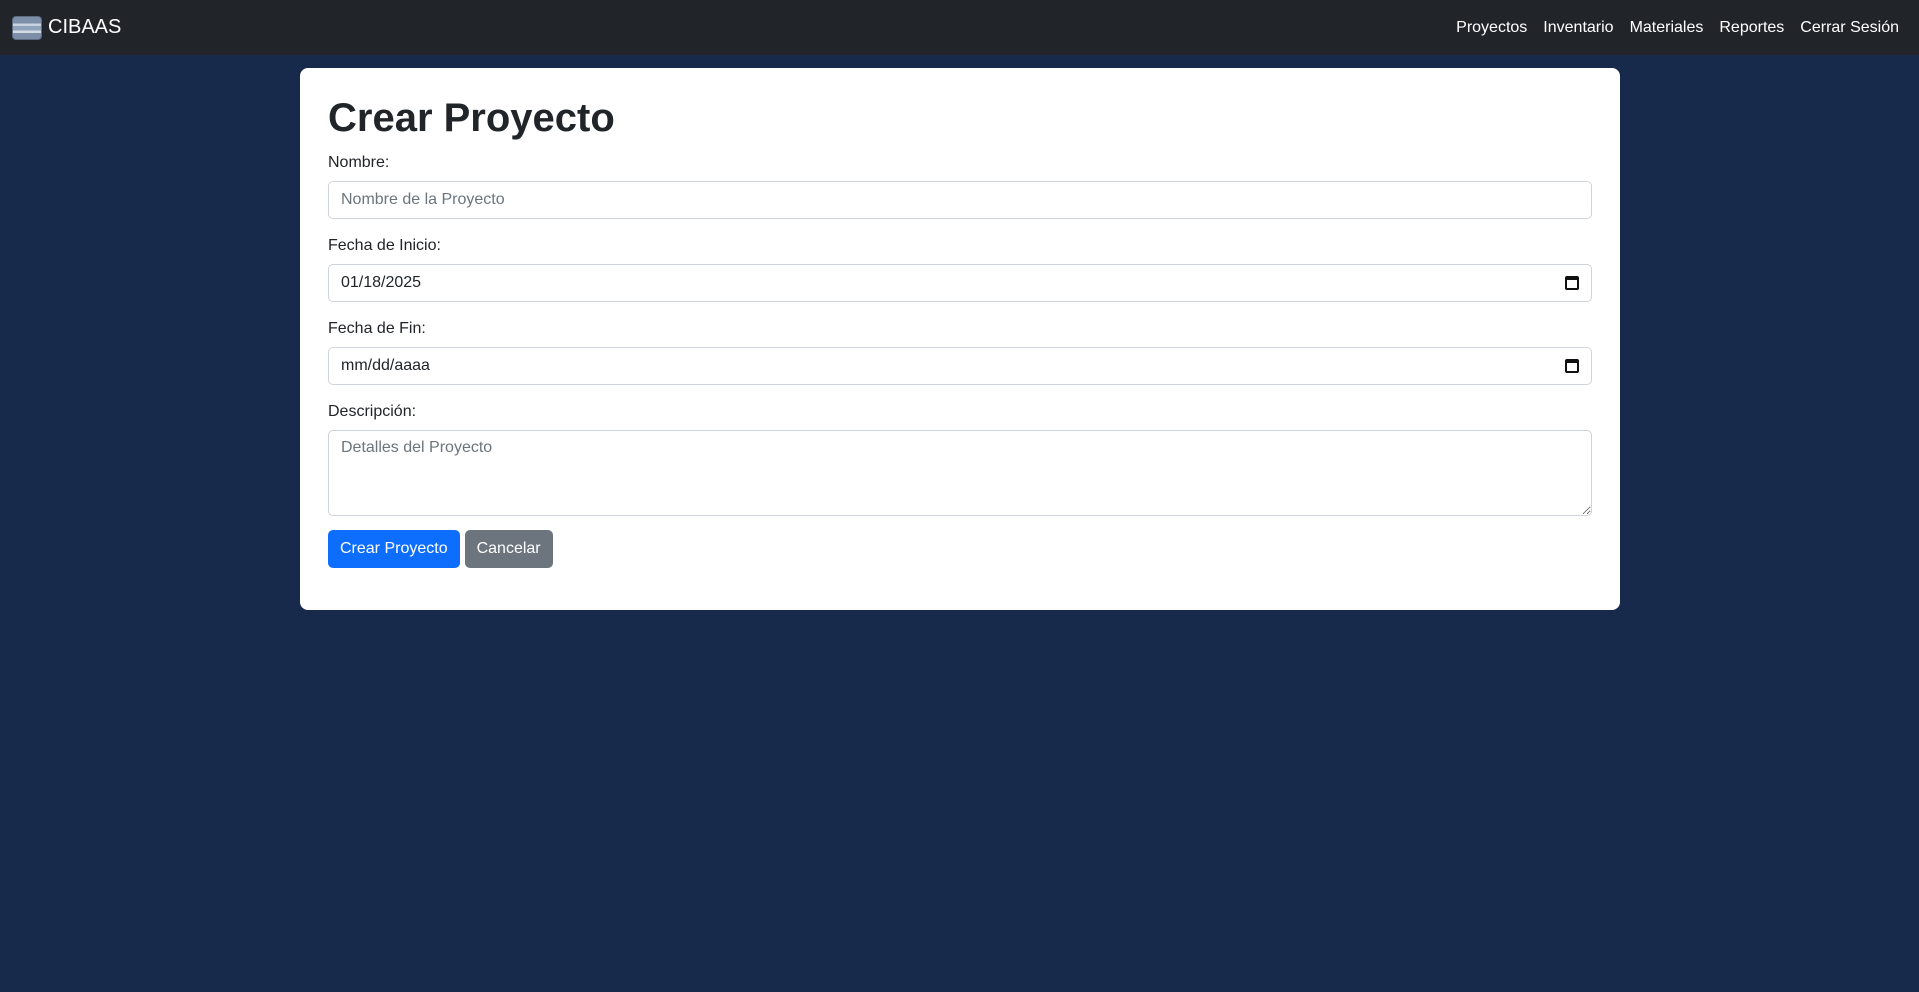 The image size is (1919, 992). What do you see at coordinates (85, 27) in the screenshot?
I see `brand-name: CIBAAS` at bounding box center [85, 27].